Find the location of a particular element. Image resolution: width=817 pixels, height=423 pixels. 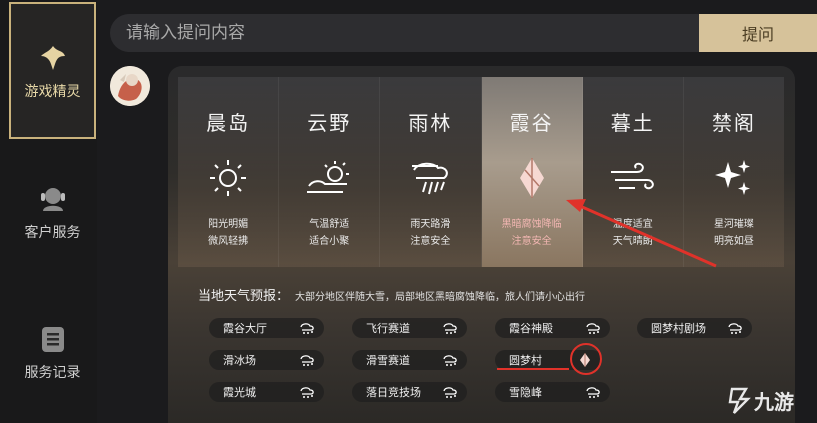

sidebar-item-label: 游戏精灵 is located at coordinates (52, 91).